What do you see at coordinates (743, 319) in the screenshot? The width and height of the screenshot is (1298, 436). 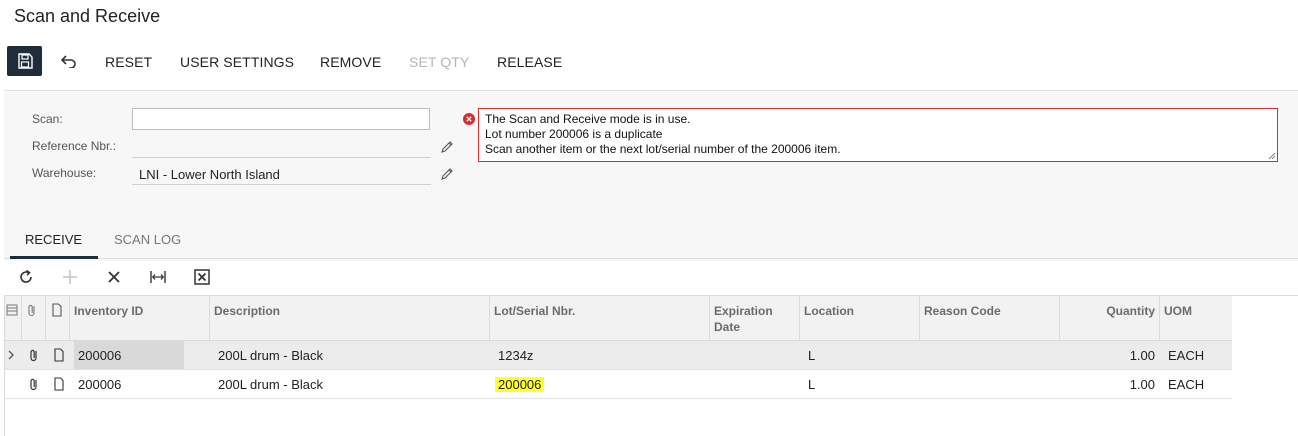 I see `col-expiration-date: Expiration Date` at bounding box center [743, 319].